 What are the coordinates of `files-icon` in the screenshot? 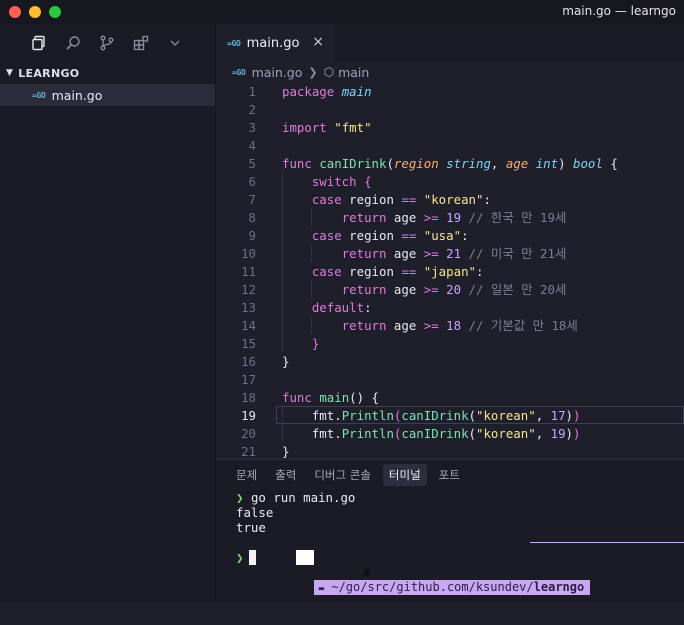 It's located at (39, 43).